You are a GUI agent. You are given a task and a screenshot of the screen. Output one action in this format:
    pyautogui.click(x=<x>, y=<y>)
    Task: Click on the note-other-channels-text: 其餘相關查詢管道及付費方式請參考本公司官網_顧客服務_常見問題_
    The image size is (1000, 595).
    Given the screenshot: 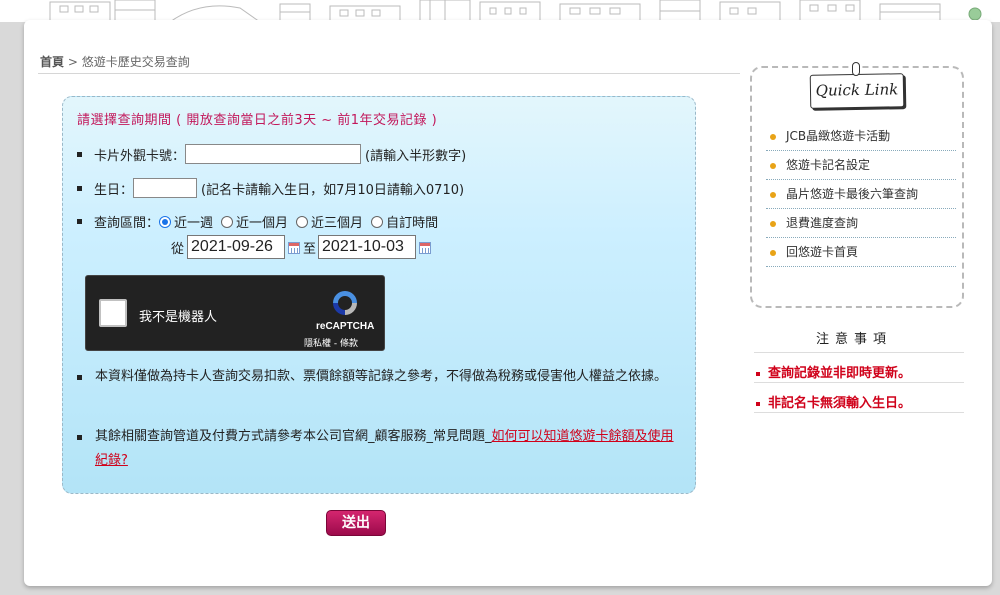 What is the action you would take?
    pyautogui.click(x=293, y=436)
    